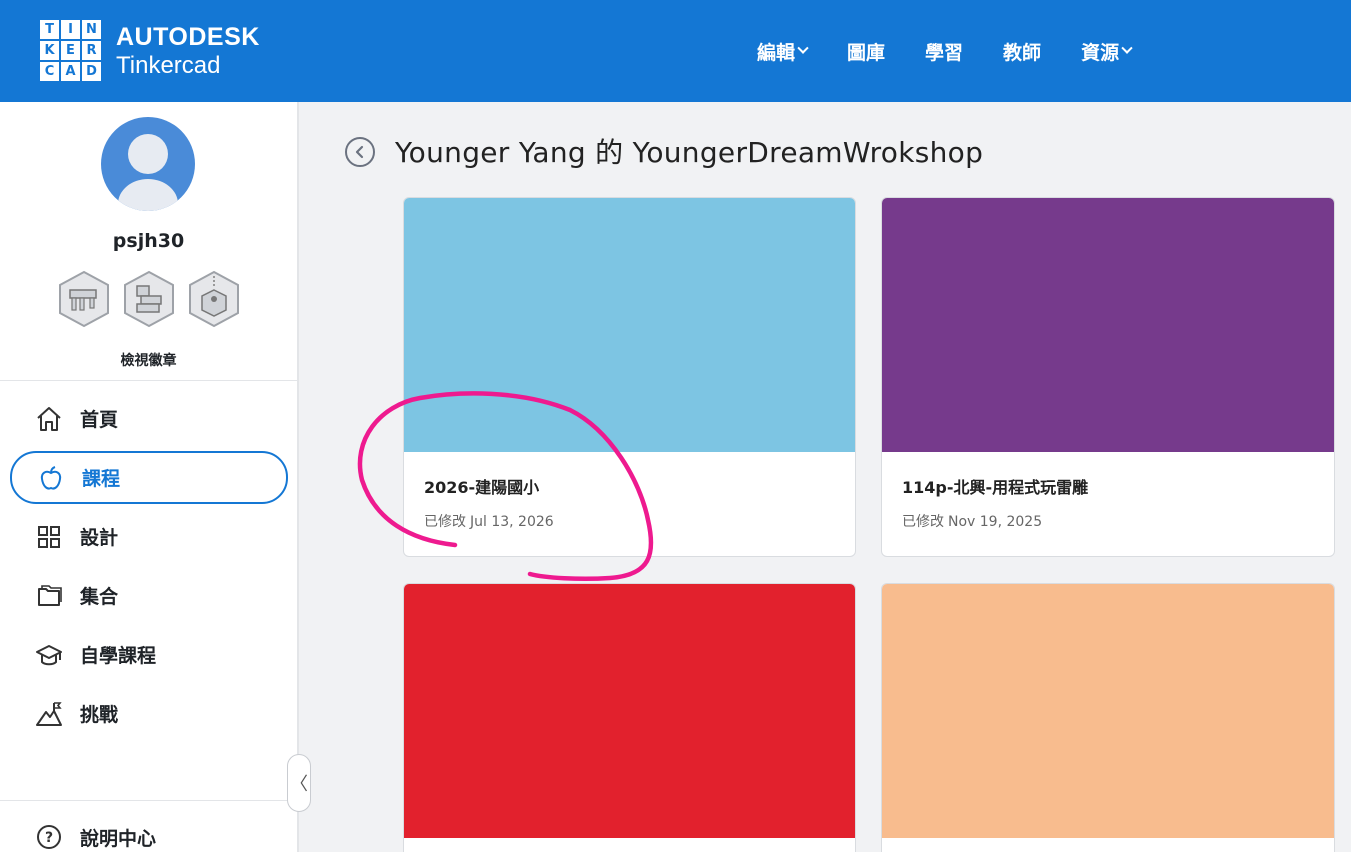  I want to click on sidebar-item-label: 自學課程, so click(118, 656).